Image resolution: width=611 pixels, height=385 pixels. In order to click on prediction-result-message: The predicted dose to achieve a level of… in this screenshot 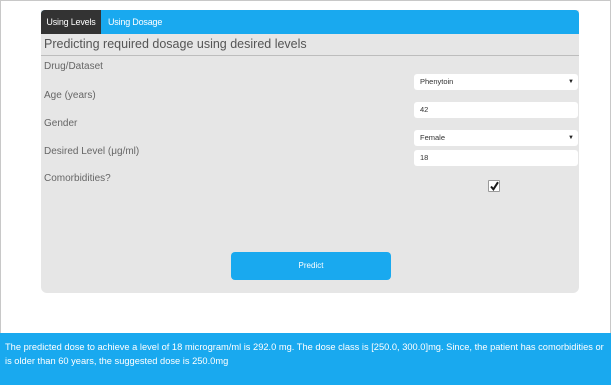, I will do `click(305, 359)`.